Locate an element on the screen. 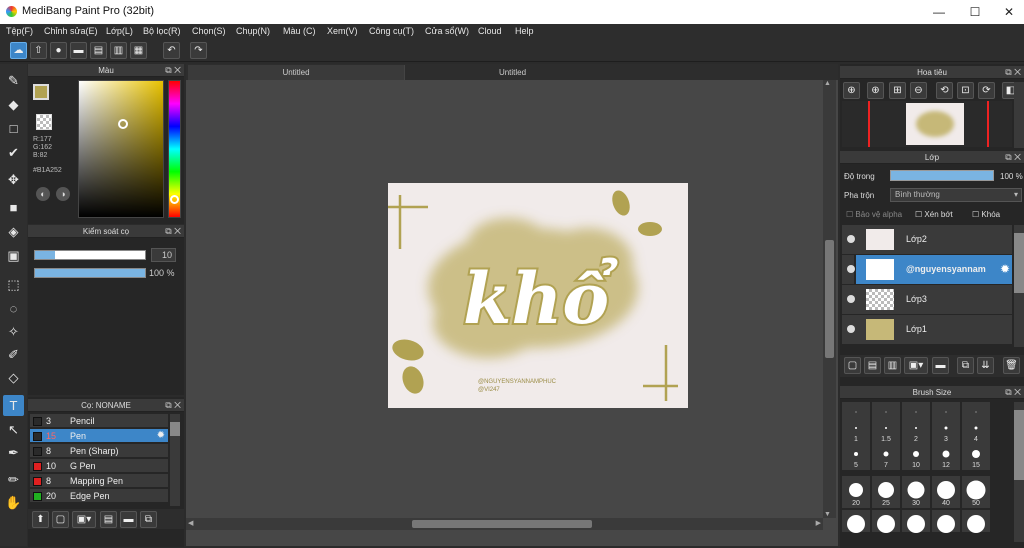  menu-cloud: Cloud is located at coordinates (490, 31).